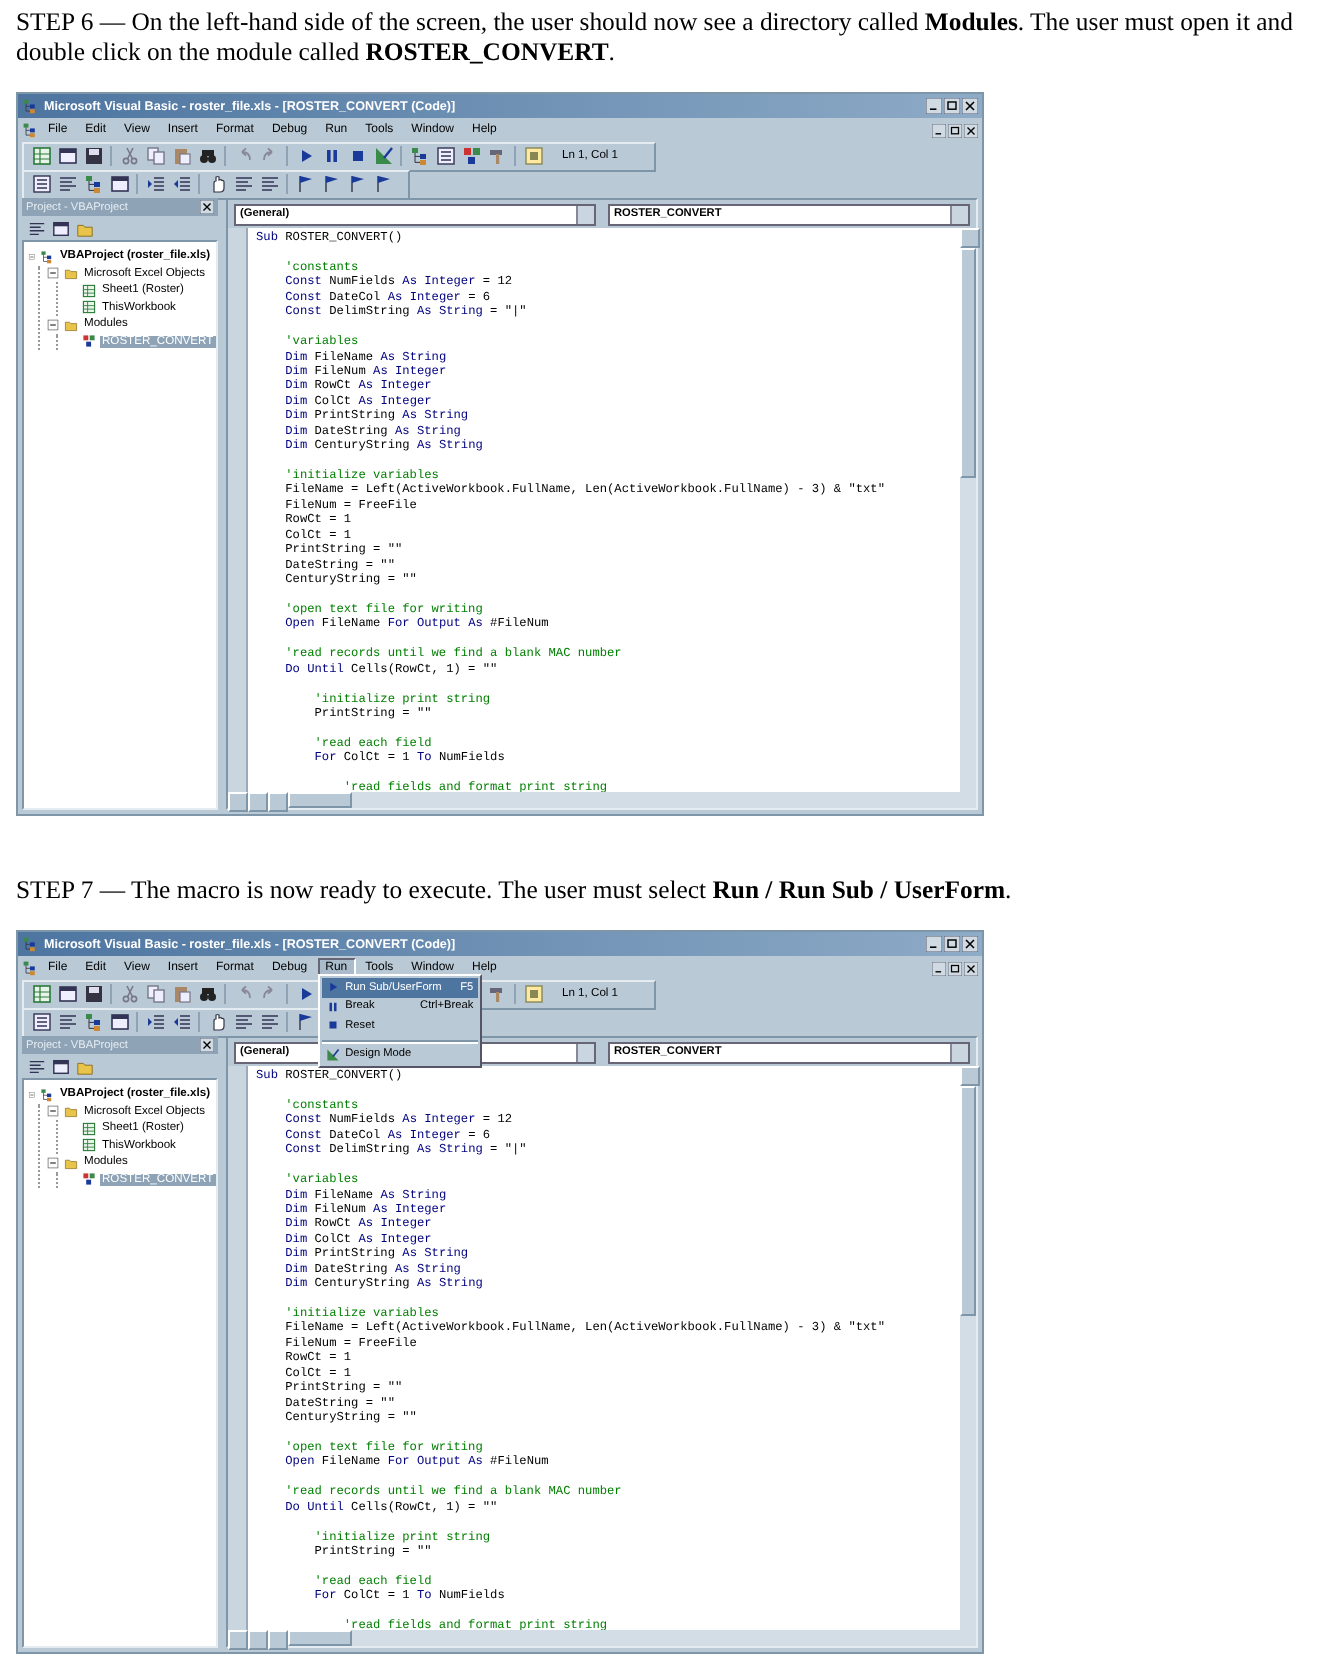 The width and height of the screenshot is (1320, 1680). I want to click on step-text: STEP 7 — The macro is now ready to execute. The user must select Run / Run Sub / UserForm., so click(514, 890).